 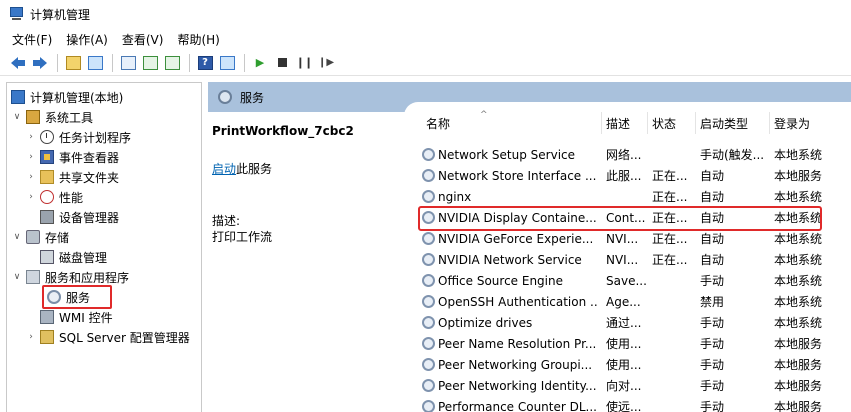 I want to click on tree-item-wmi: WMI 控件, so click(x=76, y=317).